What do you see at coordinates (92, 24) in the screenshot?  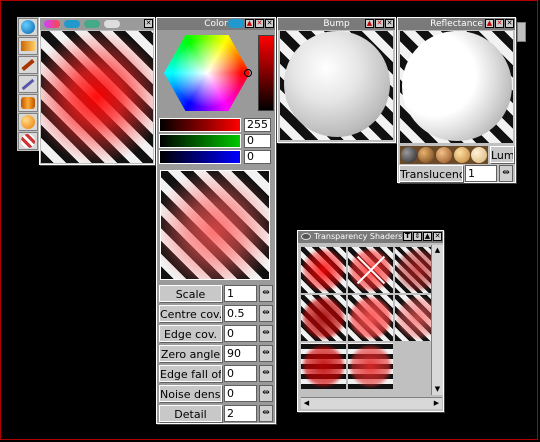 I see `ring-swatch-icon` at bounding box center [92, 24].